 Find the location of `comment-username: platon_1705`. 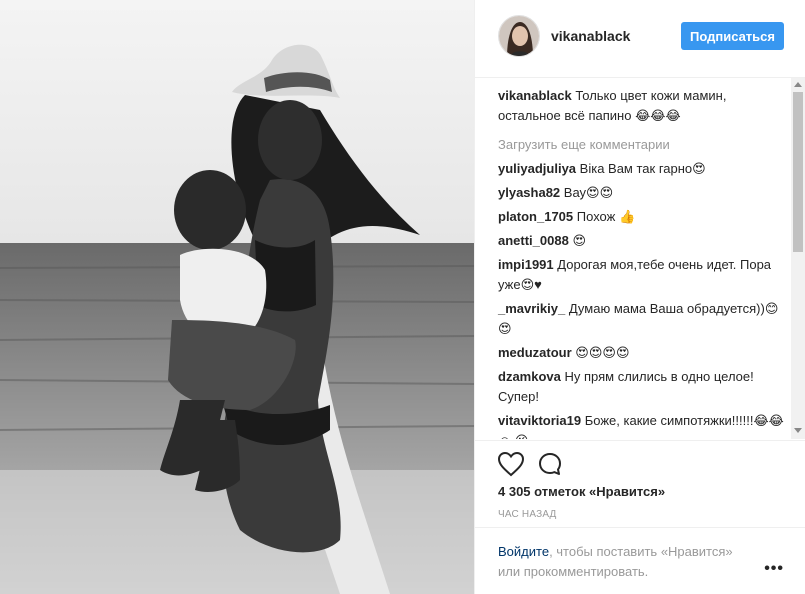

comment-username: platon_1705 is located at coordinates (535, 216).